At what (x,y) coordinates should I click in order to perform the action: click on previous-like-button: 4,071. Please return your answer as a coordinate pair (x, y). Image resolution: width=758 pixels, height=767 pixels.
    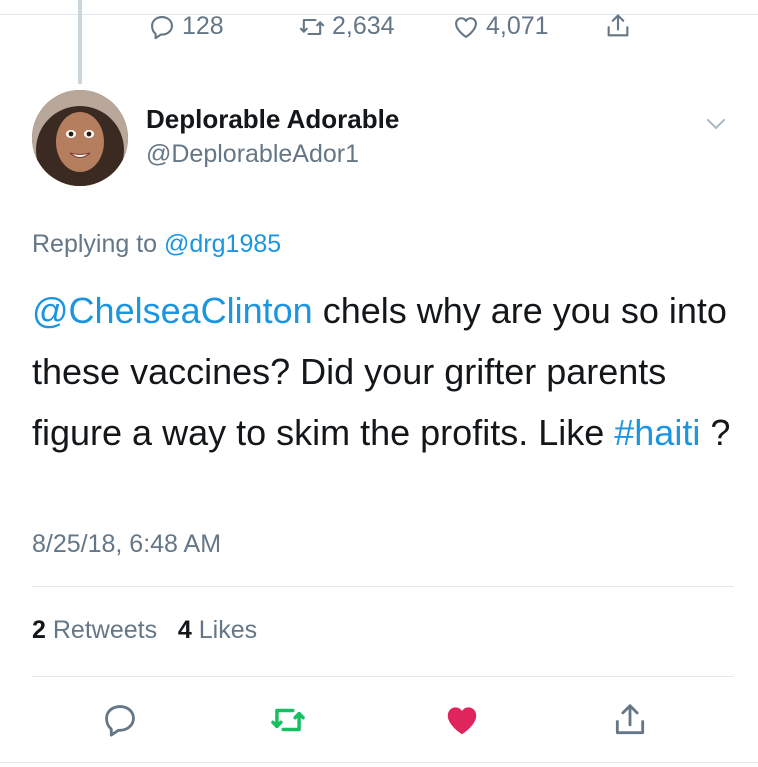
    Looking at the image, I should click on (500, 26).